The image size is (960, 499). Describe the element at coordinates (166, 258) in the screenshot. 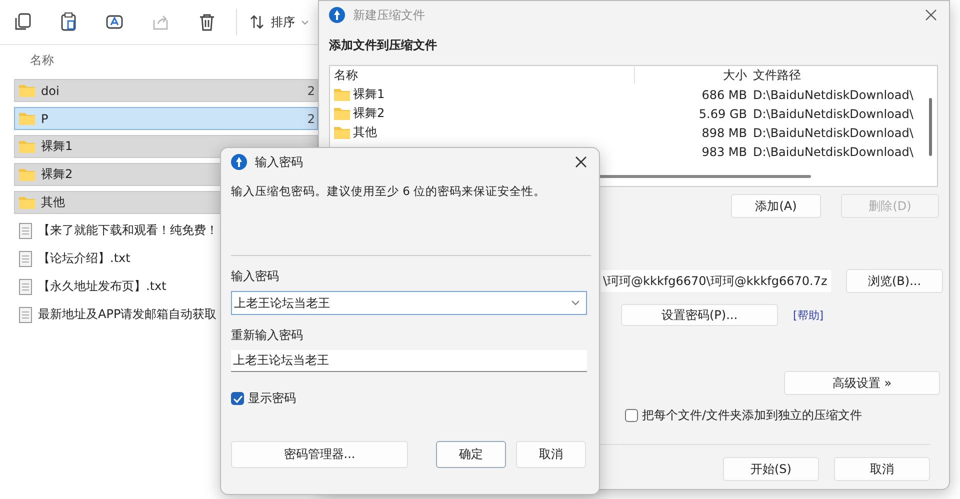

I see `file-row: 【论坛介绍】.txt` at that location.